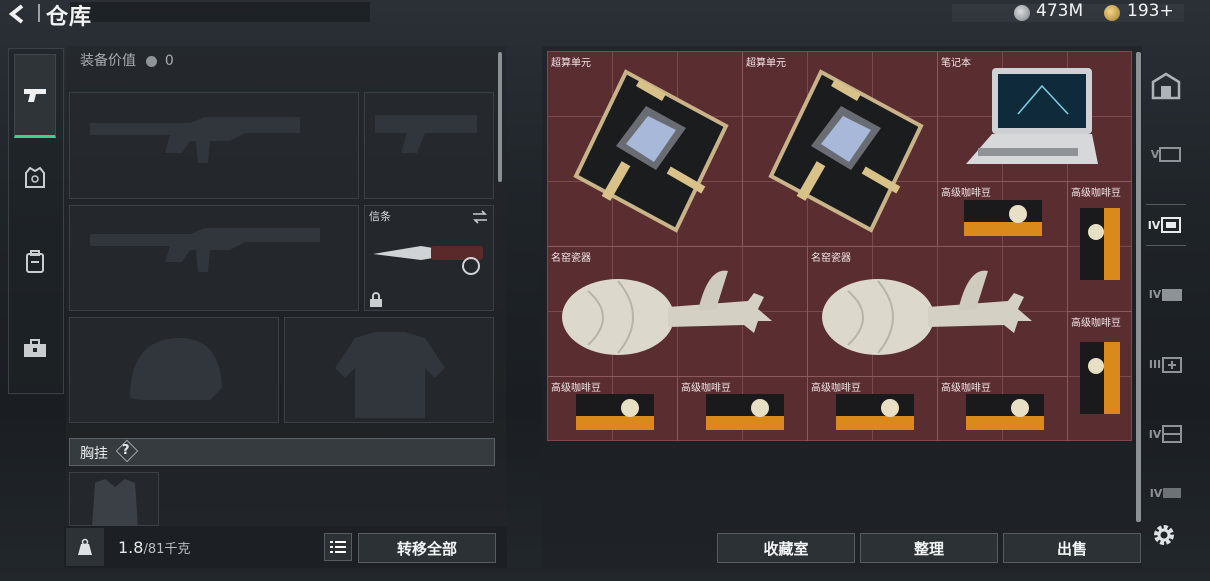  I want to click on cabinet-icon, so click(1171, 225).